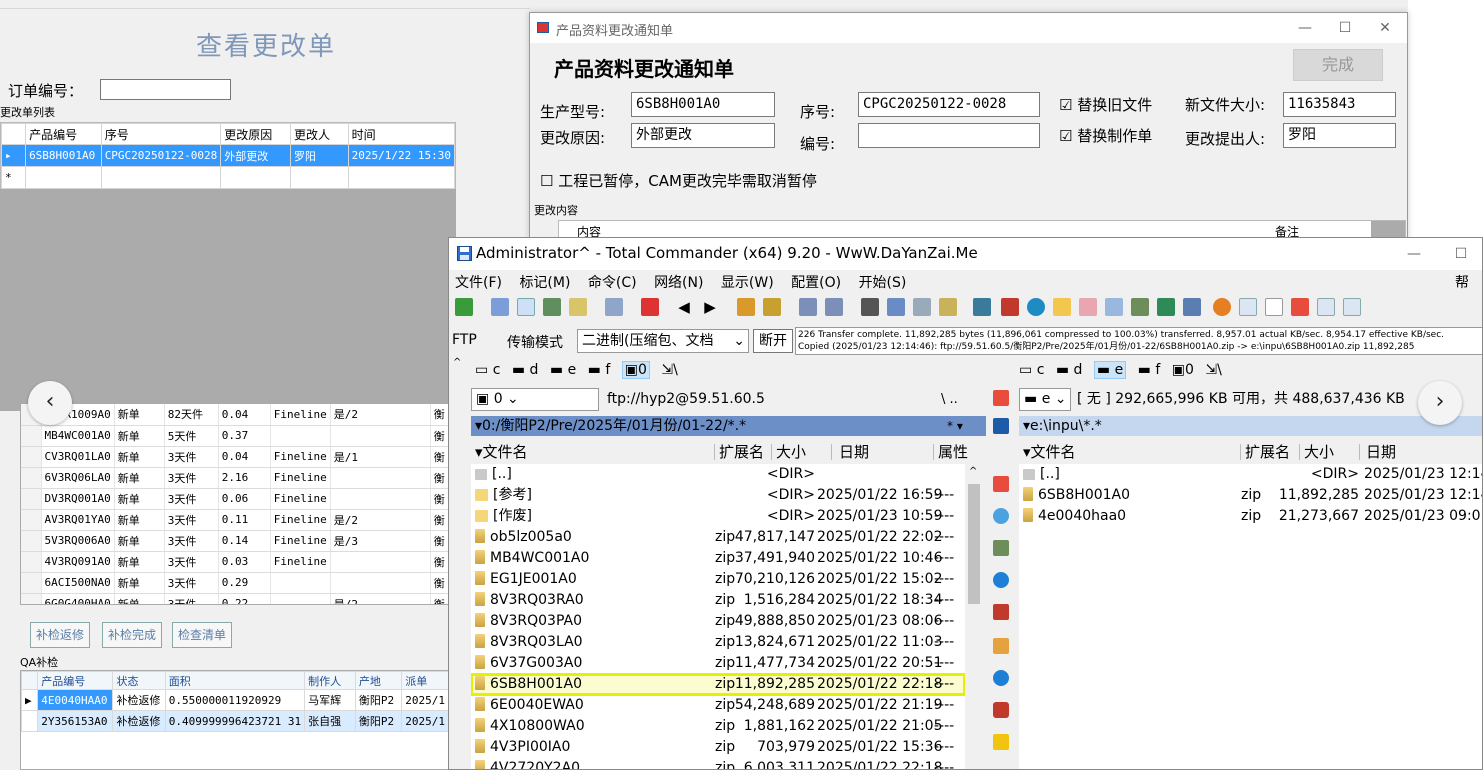  What do you see at coordinates (1036, 307) in the screenshot?
I see `chrome-icon` at bounding box center [1036, 307].